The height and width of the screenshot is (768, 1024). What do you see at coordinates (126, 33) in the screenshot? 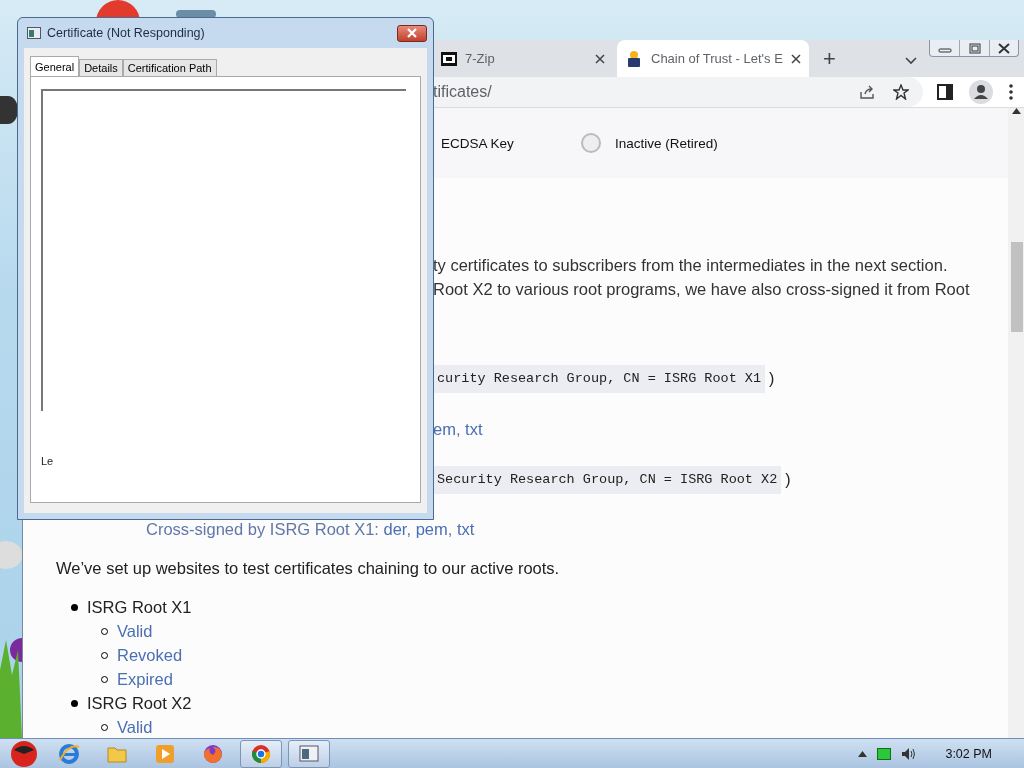
I see `window-title: Certificate (Not Responding)` at bounding box center [126, 33].